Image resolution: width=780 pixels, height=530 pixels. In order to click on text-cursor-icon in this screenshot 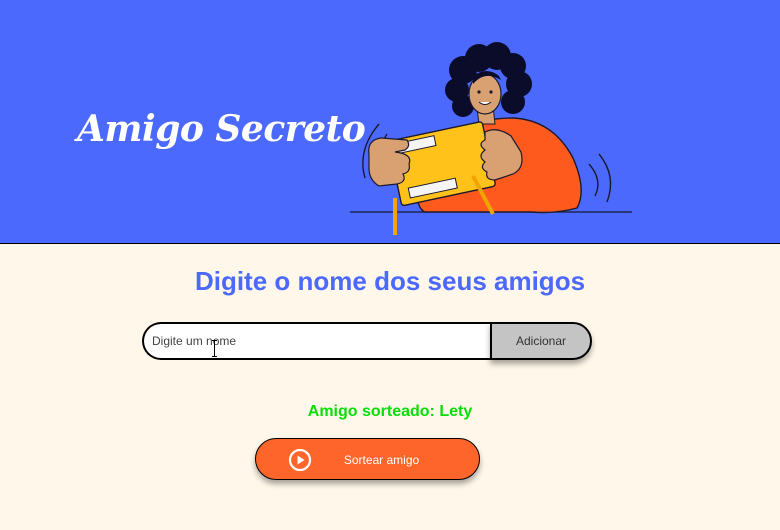, I will do `click(214, 348)`.